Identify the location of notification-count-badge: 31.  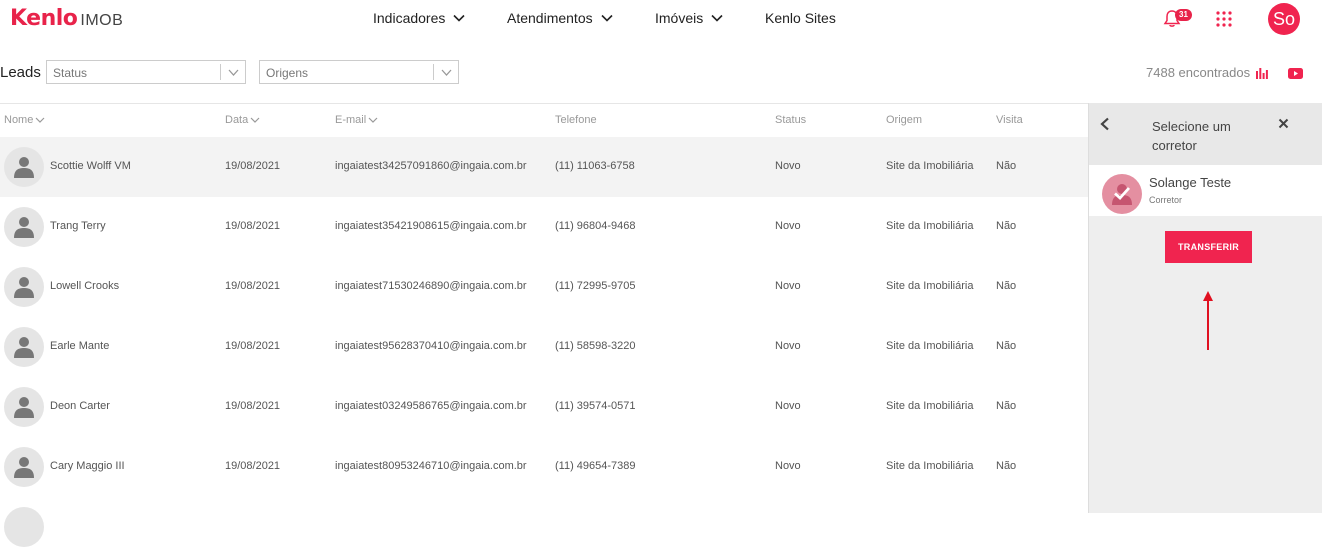
(1183, 15).